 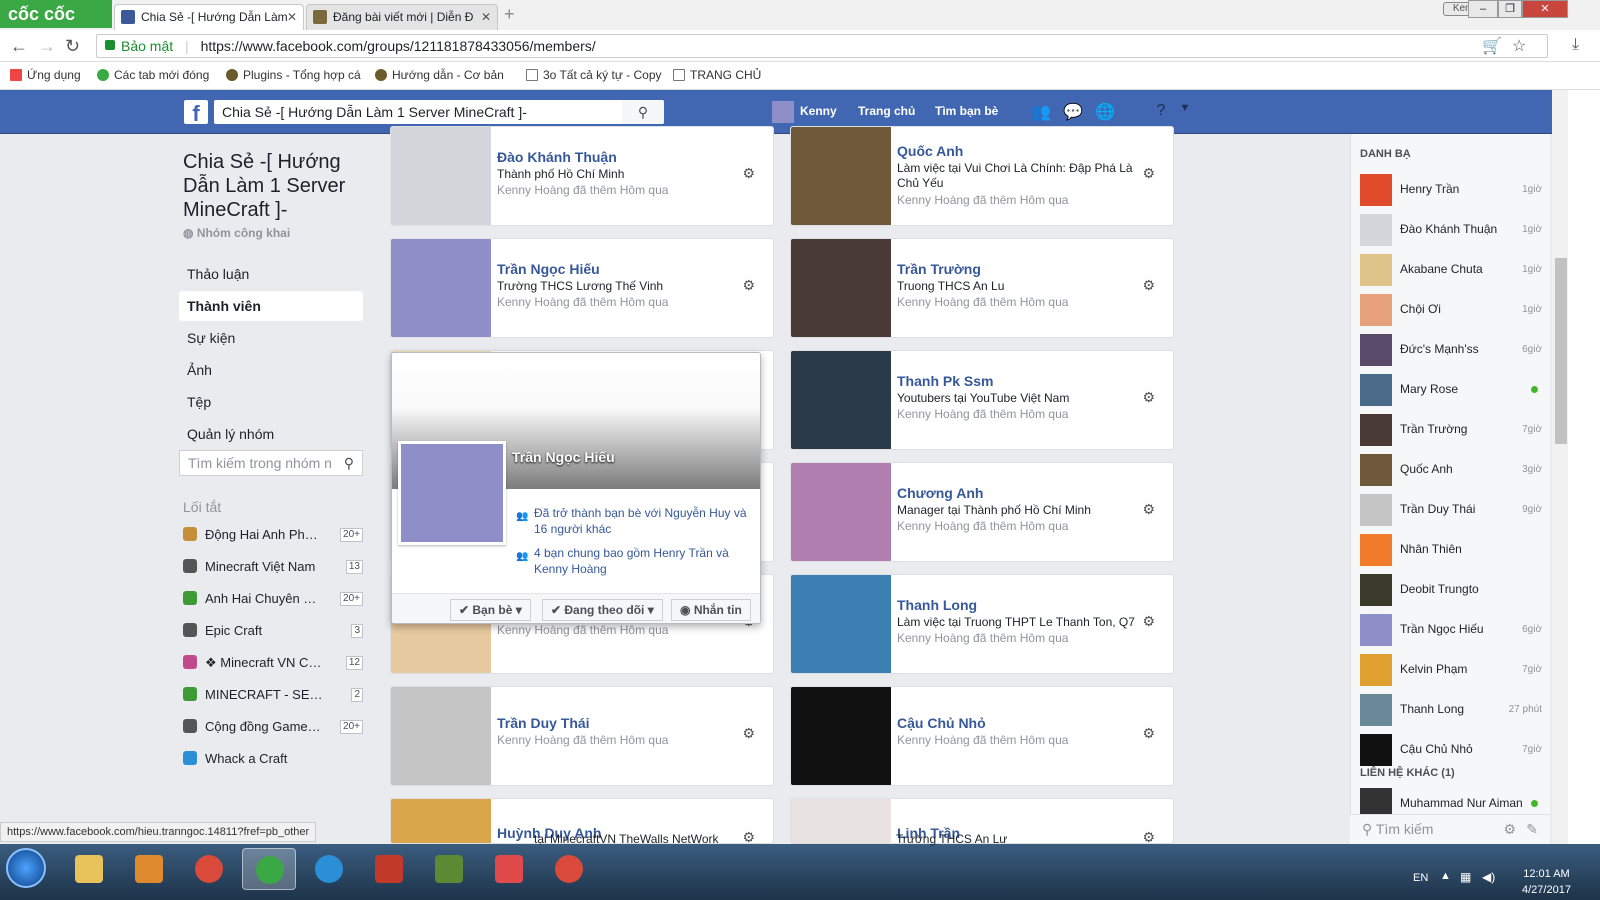 I want to click on taskbar-clock: 12:01 AM 4/27/2017, so click(x=1546, y=882).